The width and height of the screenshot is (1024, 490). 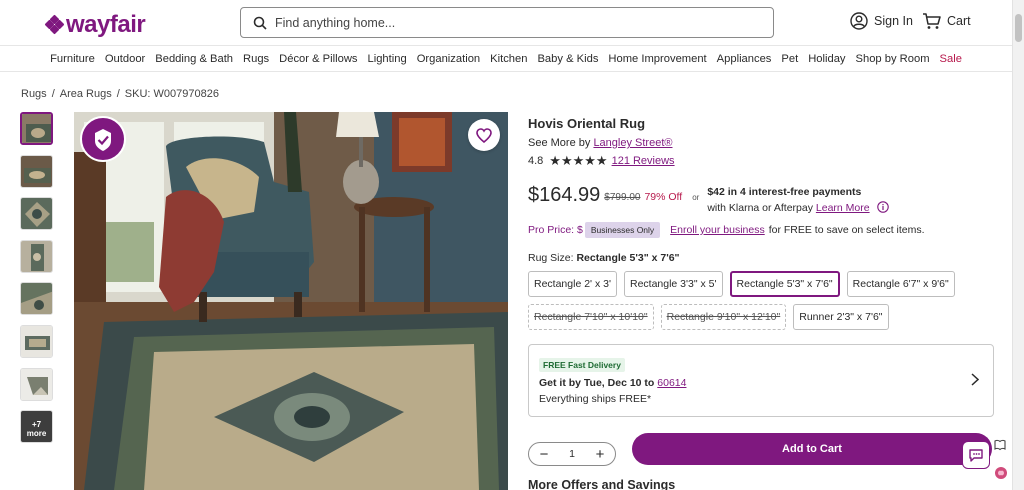 What do you see at coordinates (744, 59) in the screenshot?
I see `nav-item-appliances: Appliances` at bounding box center [744, 59].